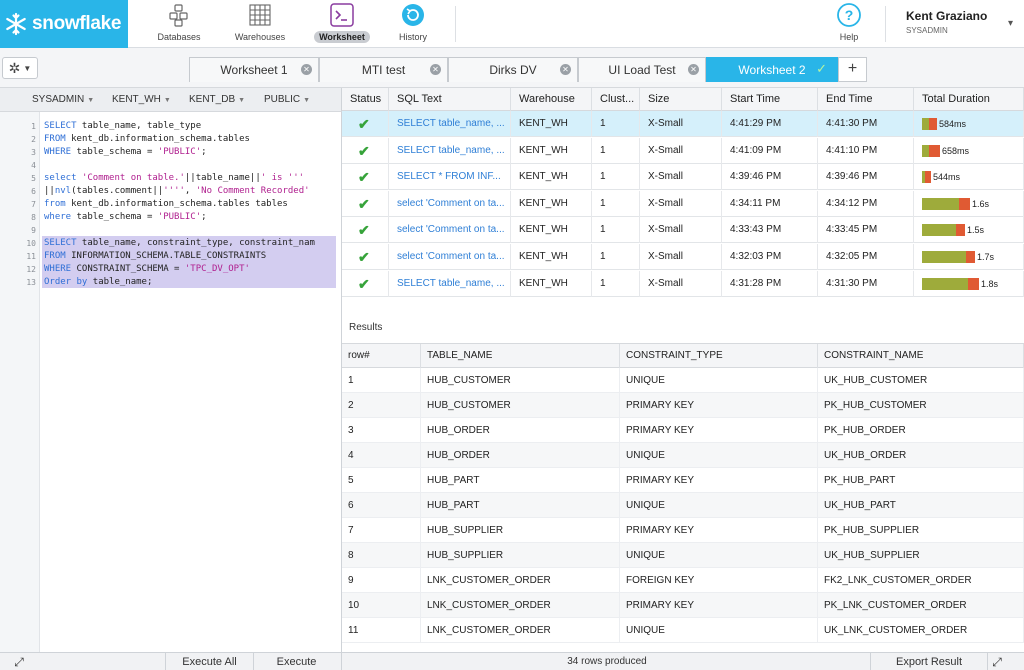 The image size is (1024, 670). What do you see at coordinates (381, 530) in the screenshot?
I see `row-number-cell: 7` at bounding box center [381, 530].